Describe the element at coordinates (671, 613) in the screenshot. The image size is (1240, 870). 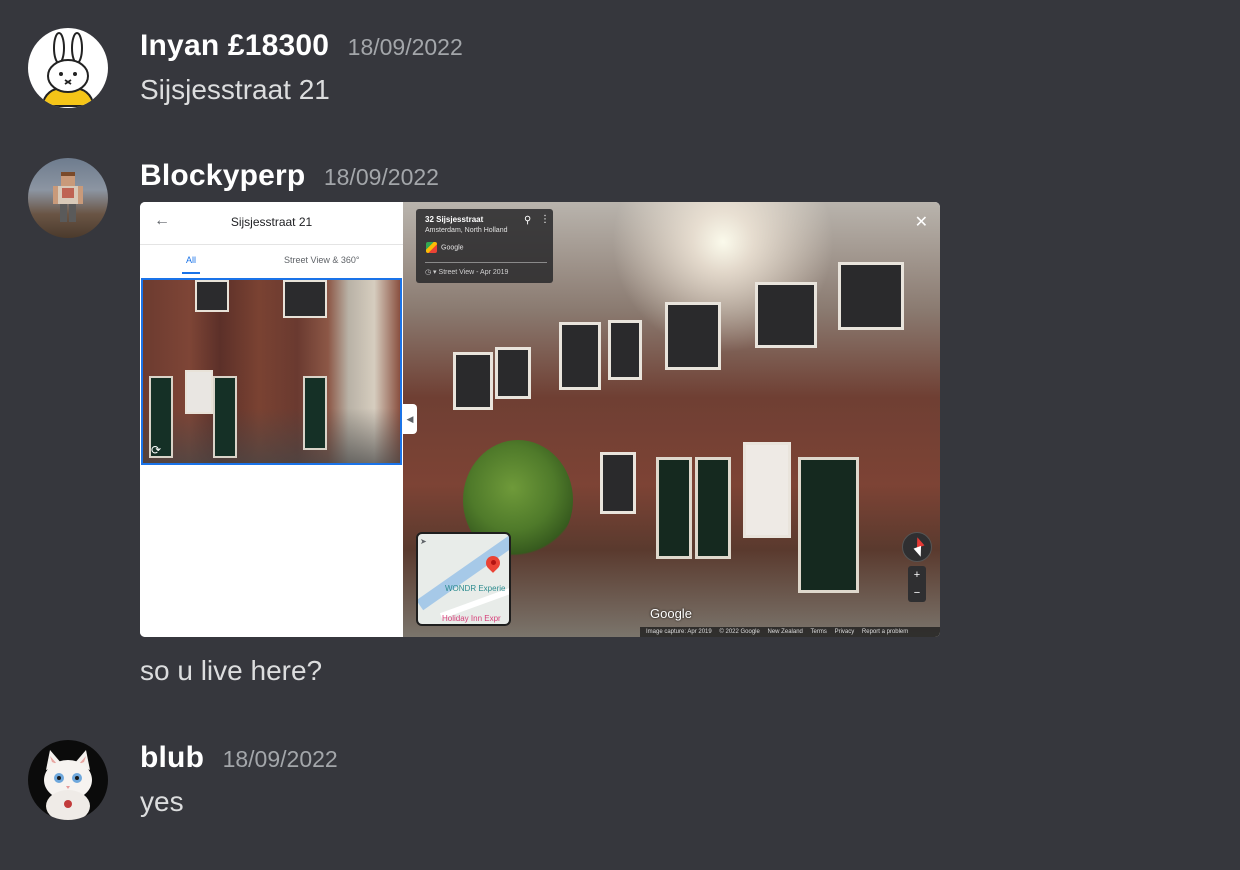
I see `google-watermark: Google` at that location.